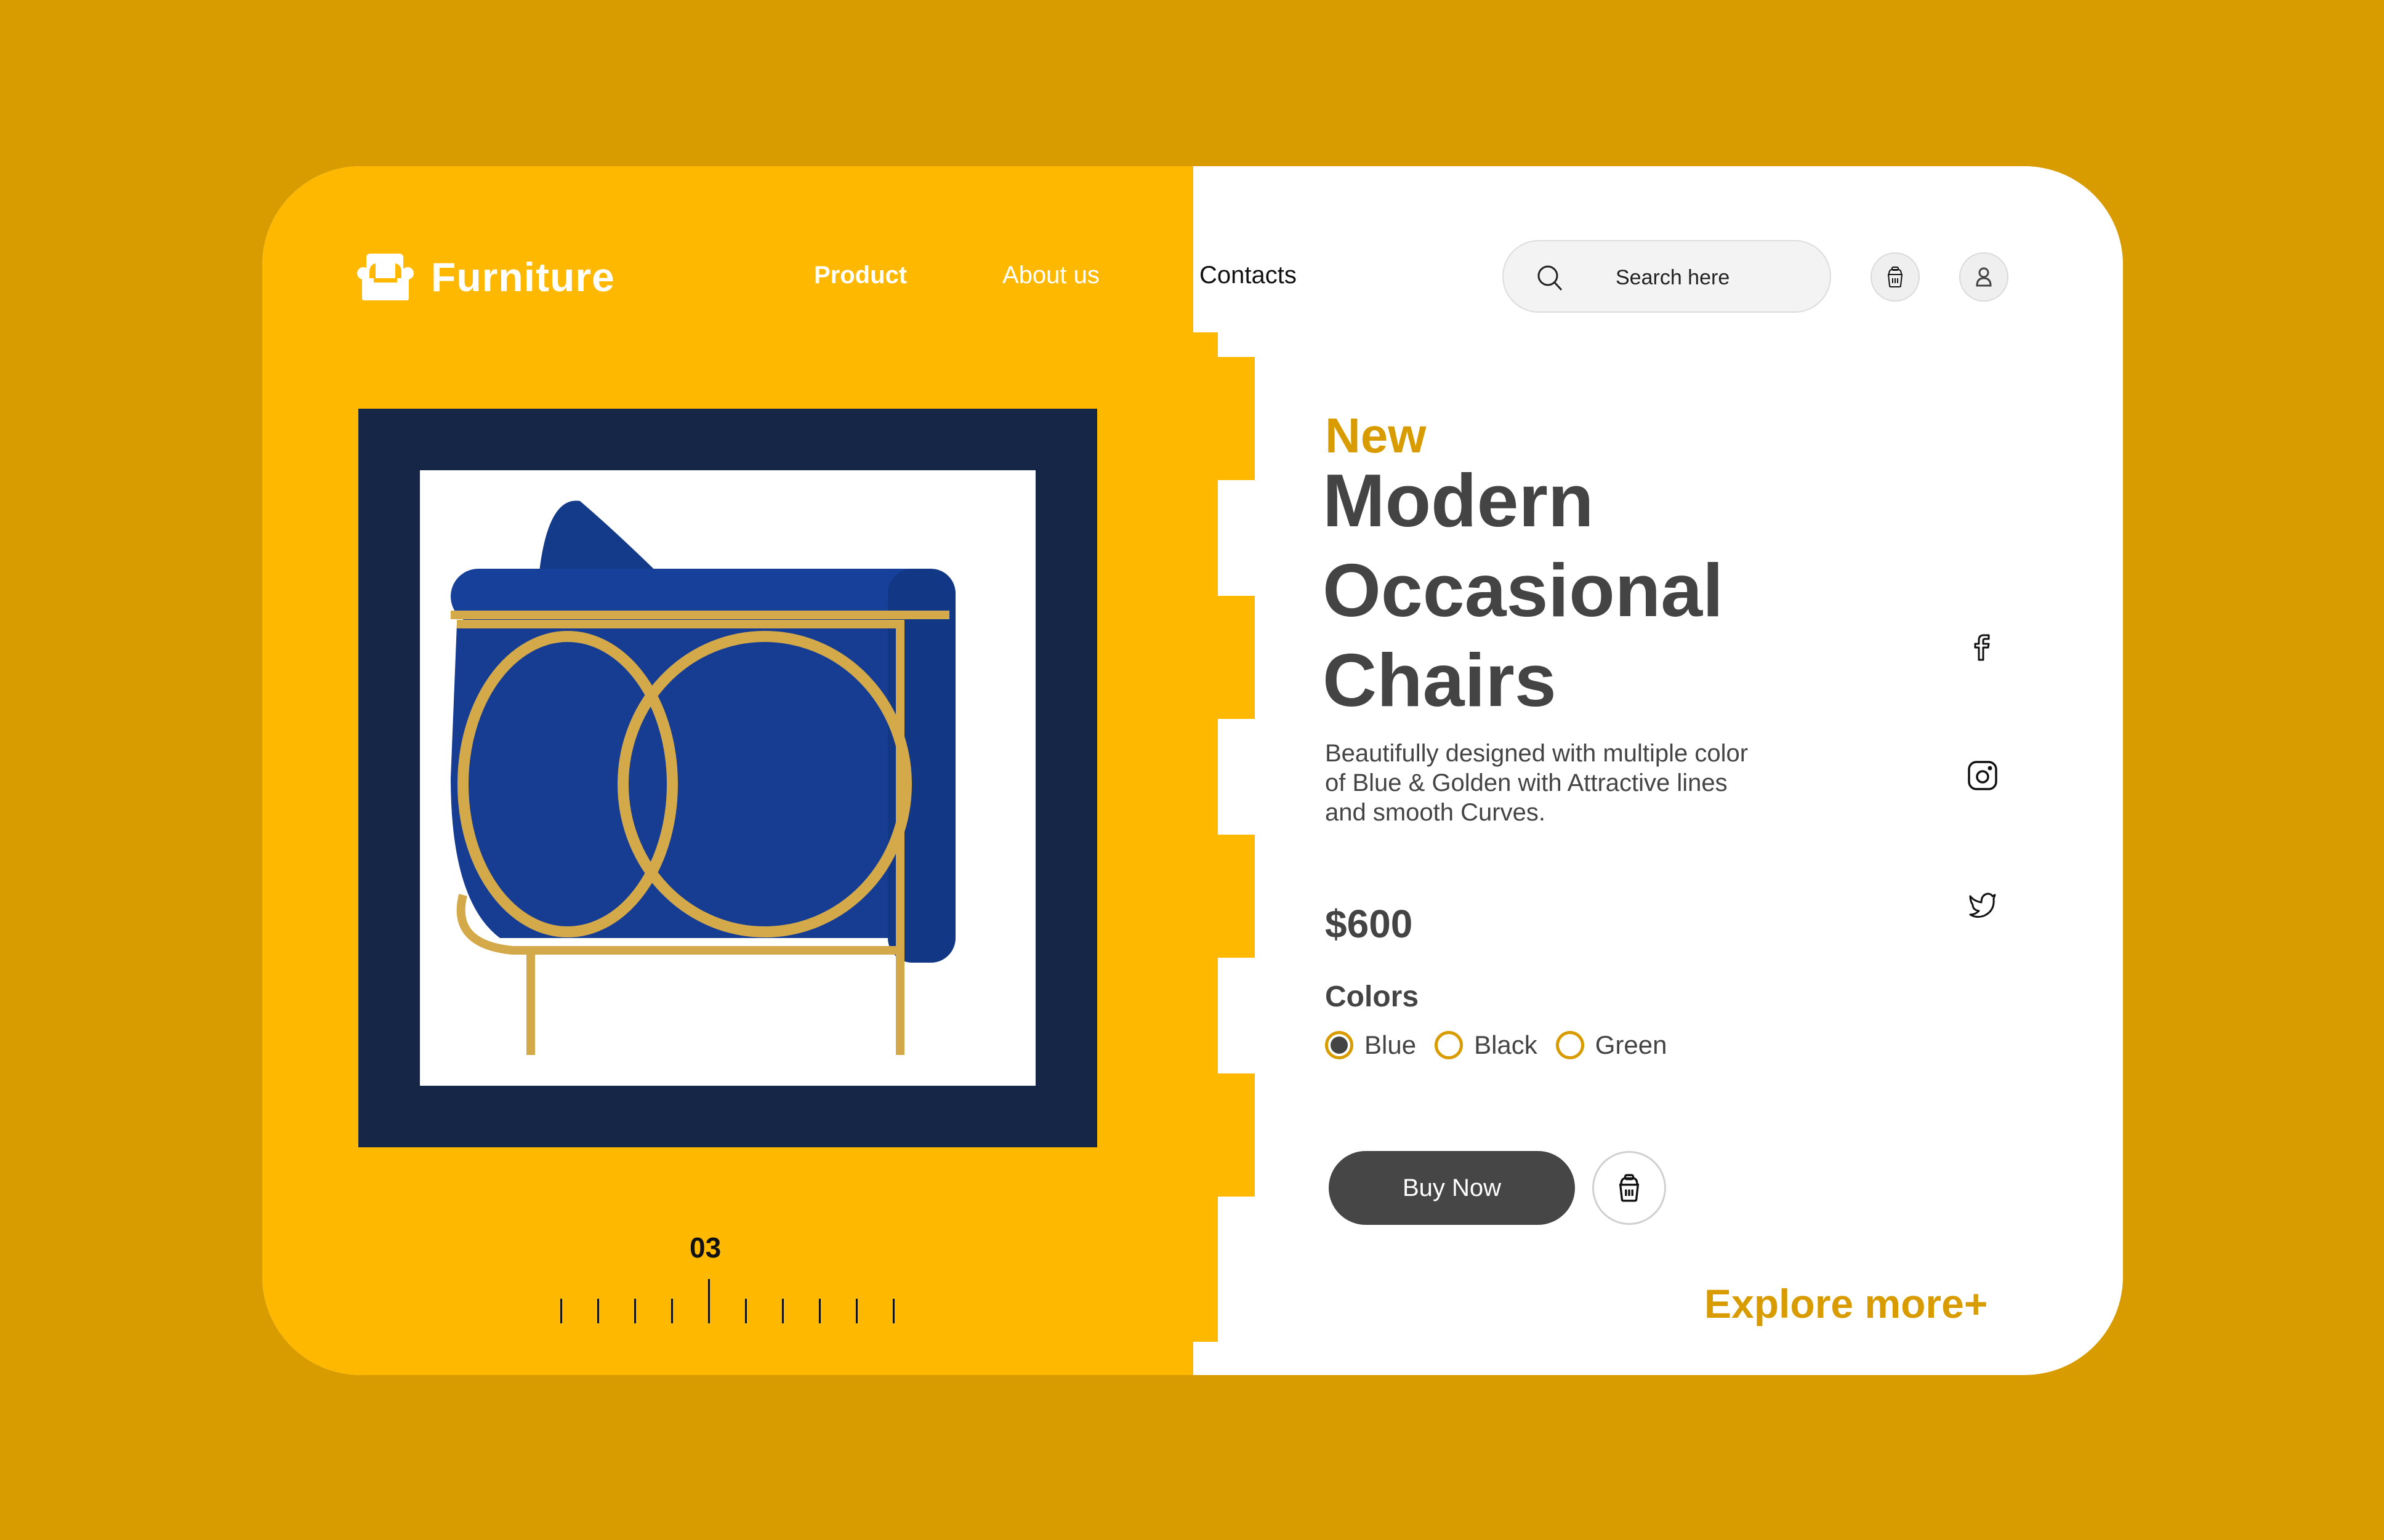  I want to click on slide-ticks, so click(727, 1298).